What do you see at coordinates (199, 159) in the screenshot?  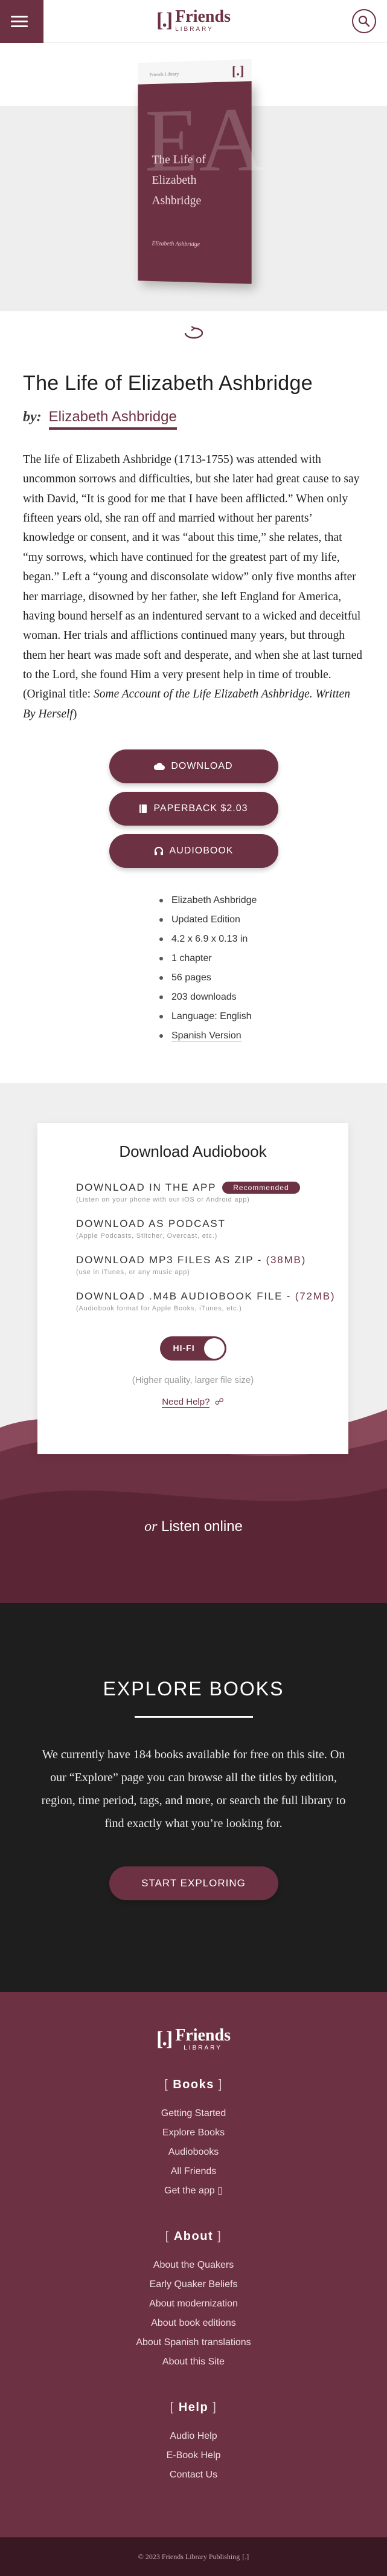 I see `cover-title-line: The Life of` at bounding box center [199, 159].